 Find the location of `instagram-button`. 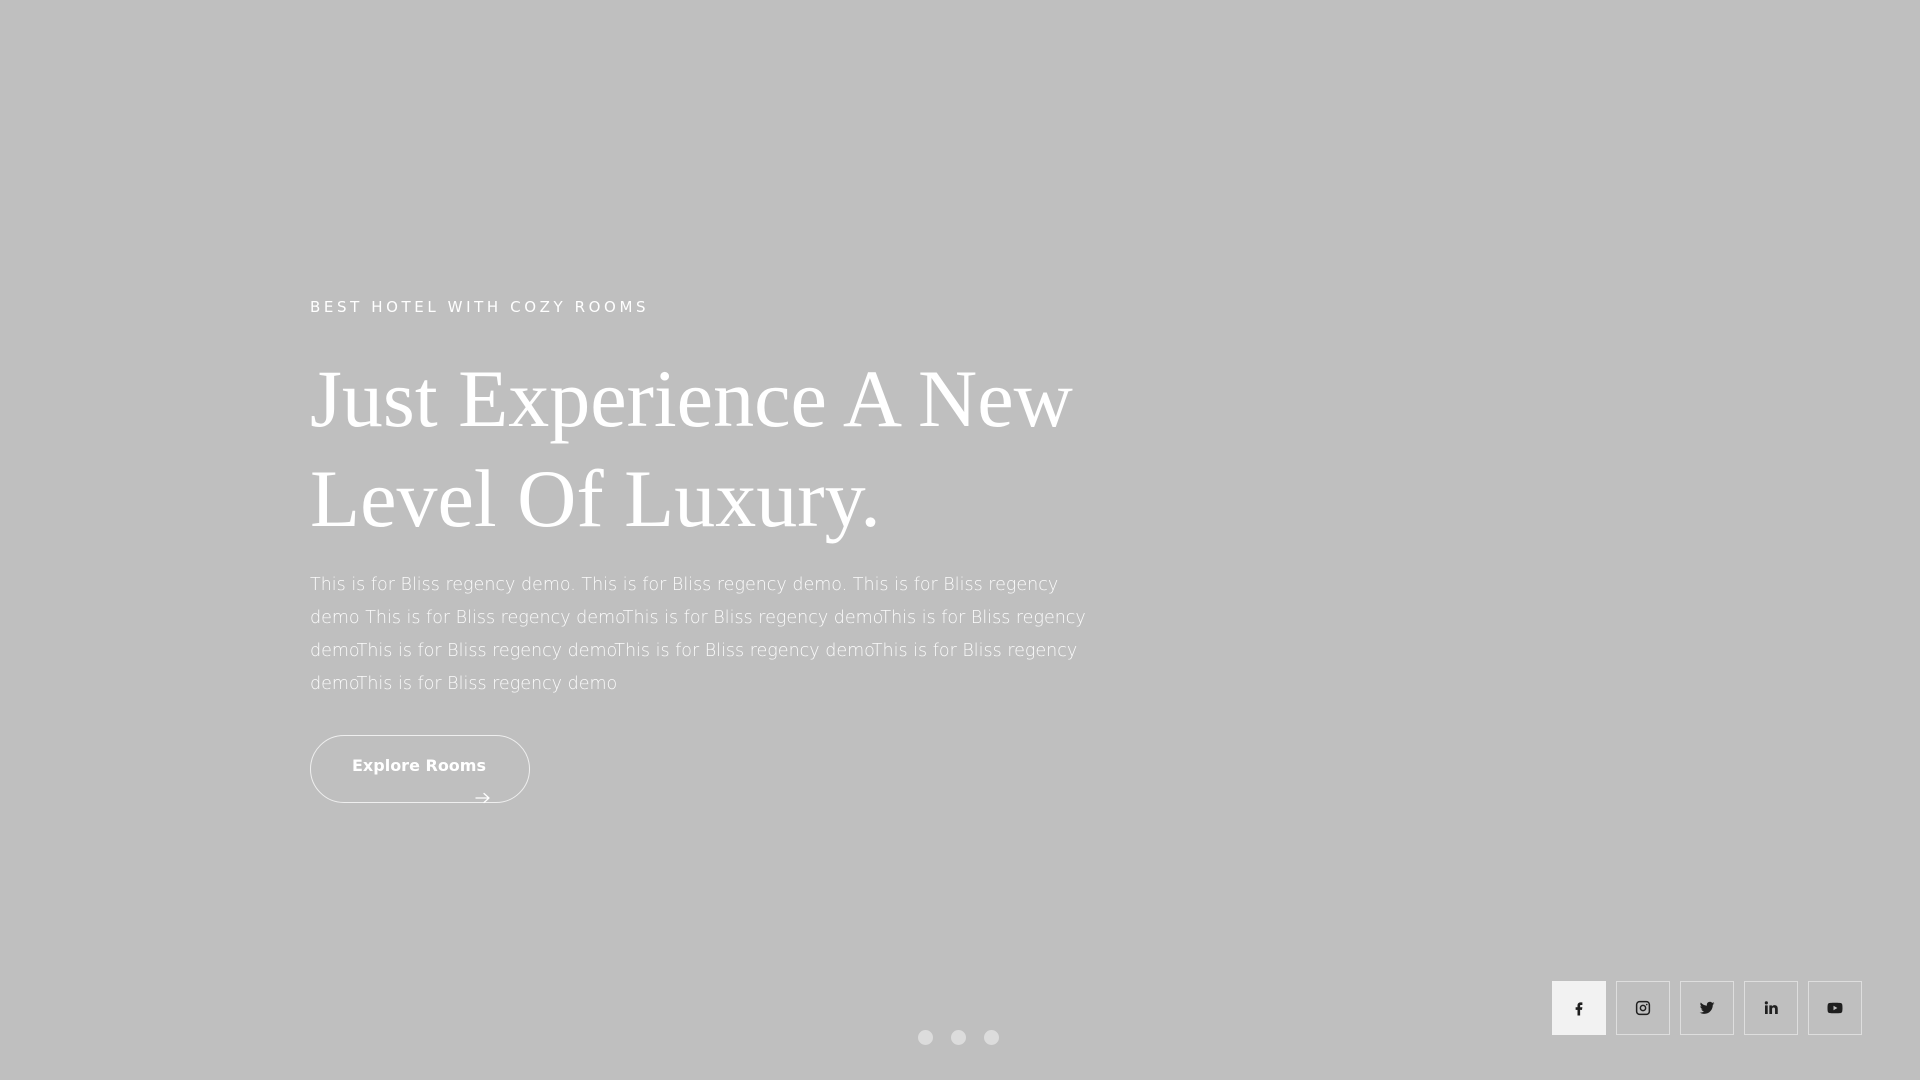

instagram-button is located at coordinates (1643, 1008).